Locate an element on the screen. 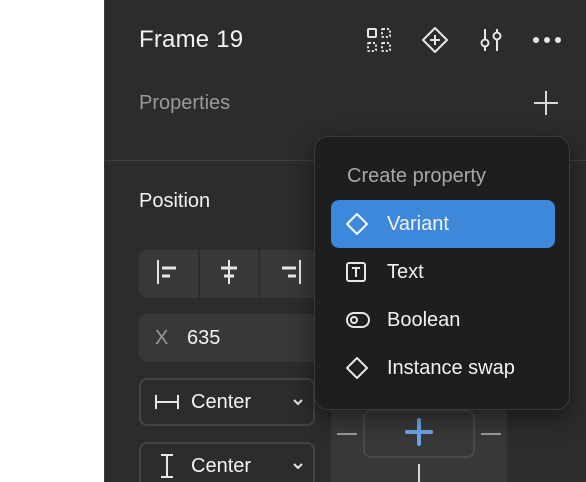  align-center-button is located at coordinates (230, 274).